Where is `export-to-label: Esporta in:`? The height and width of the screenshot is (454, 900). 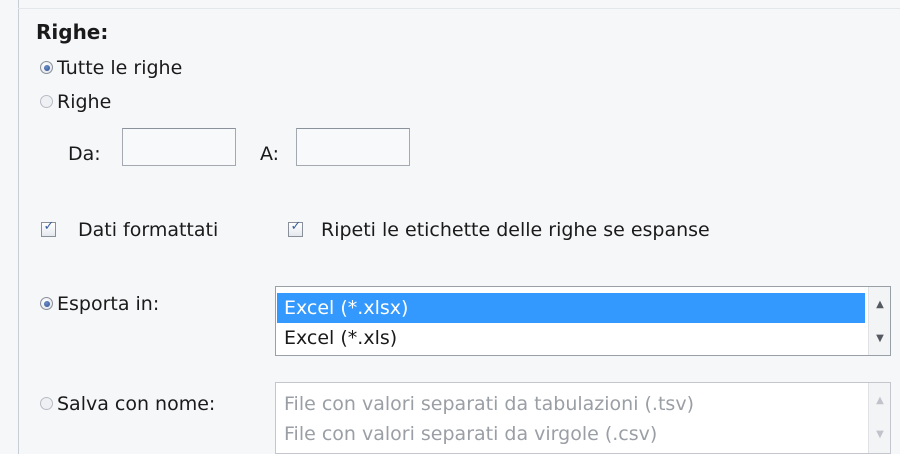
export-to-label: Esporta in: is located at coordinates (108, 304).